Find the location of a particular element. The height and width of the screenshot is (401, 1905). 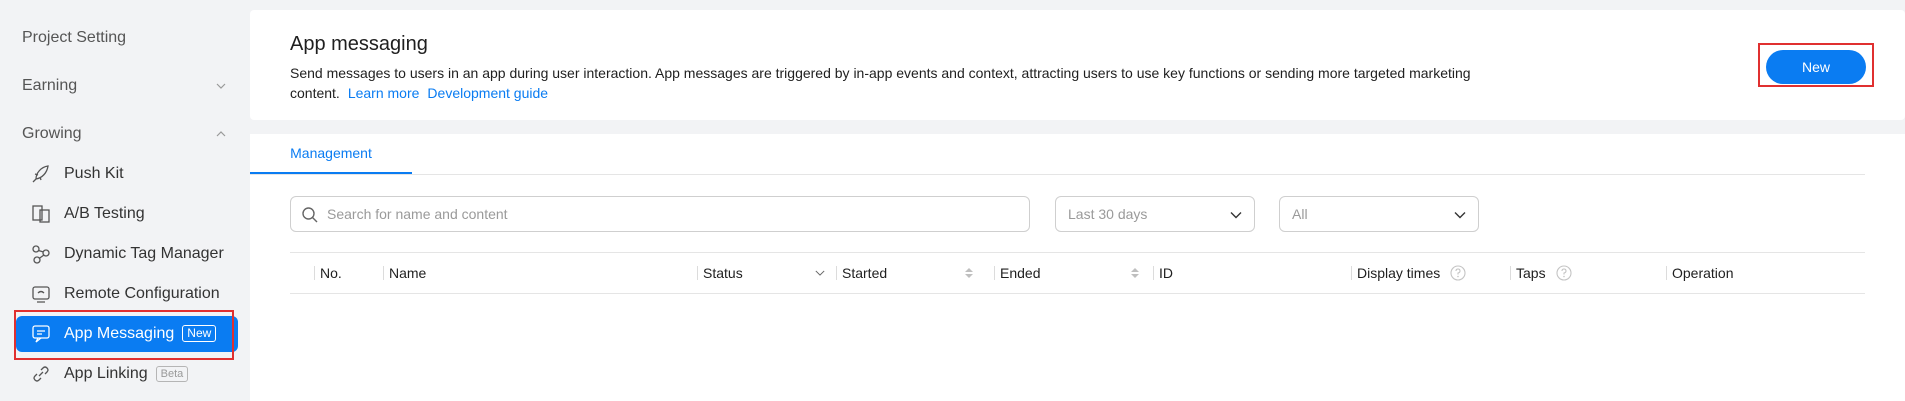

column-header-taps: Taps is located at coordinates (1541, 273).